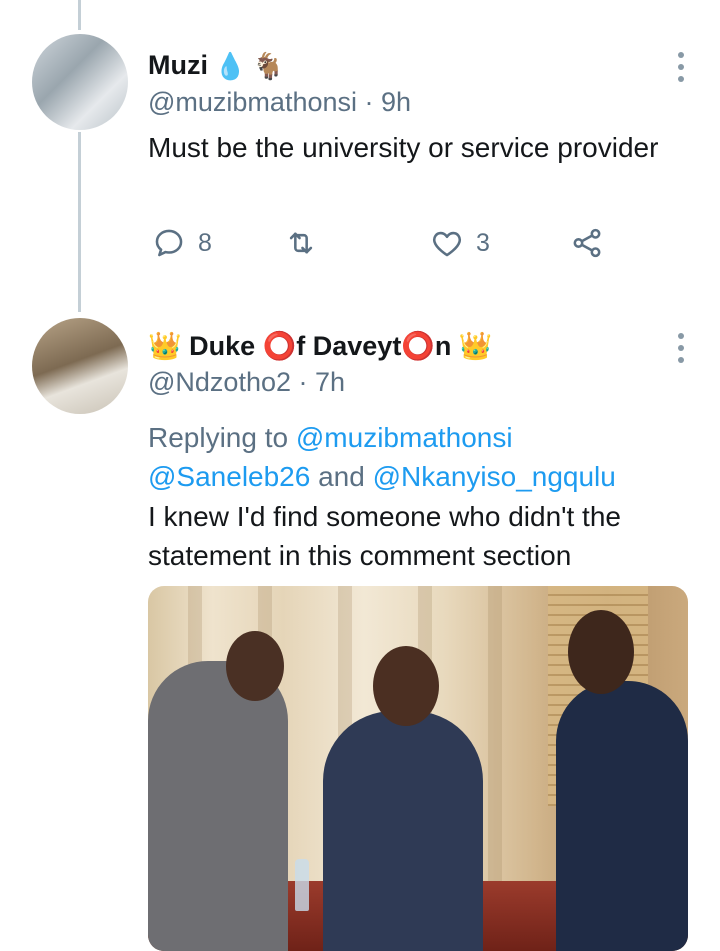  I want to click on mention-link: @Nkanyiso_ngqulu, so click(494, 476).